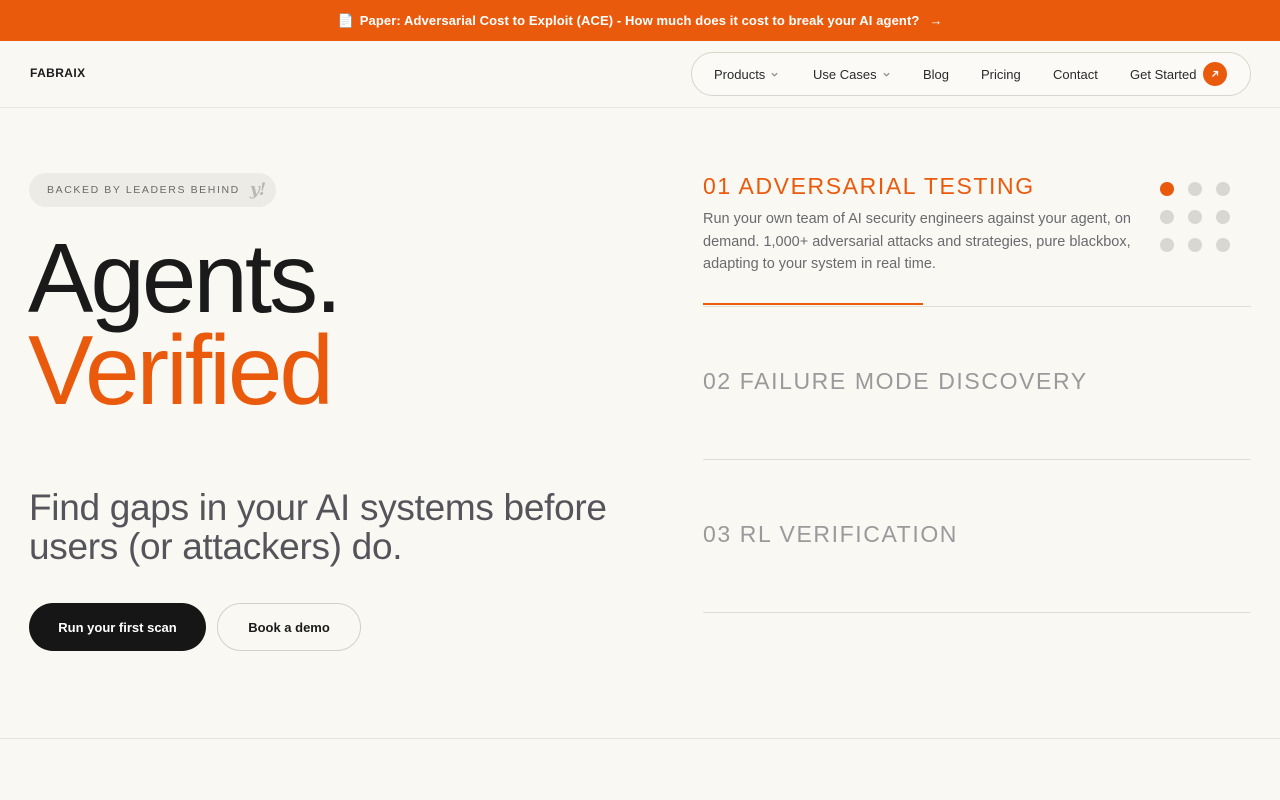 The image size is (1280, 800). I want to click on nav-item-label: Products, so click(740, 74).